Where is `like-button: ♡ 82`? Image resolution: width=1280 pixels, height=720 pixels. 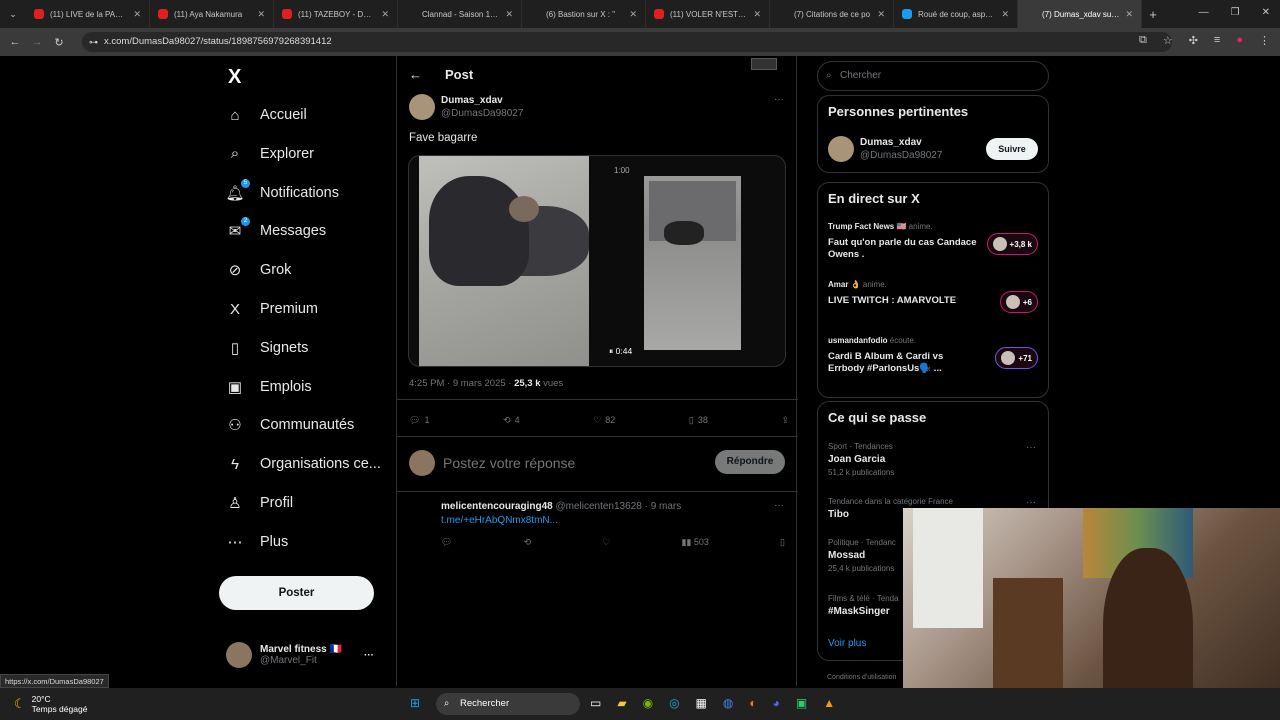
like-button: ♡ 82 is located at coordinates (604, 420).